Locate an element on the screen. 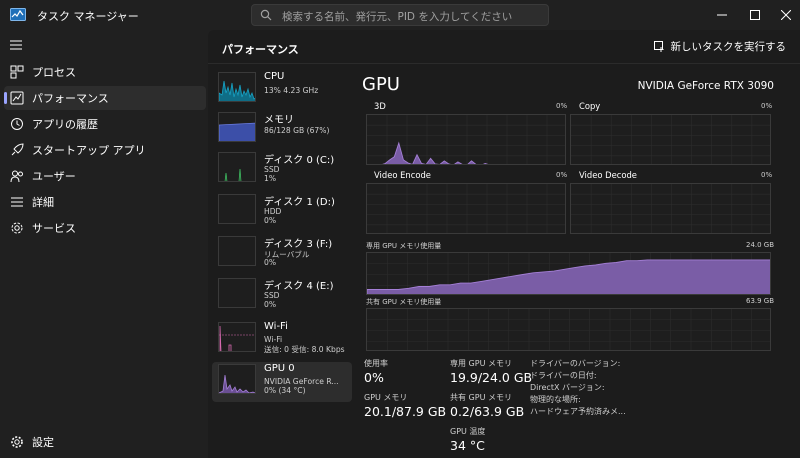 Image resolution: width=800 pixels, height=458 pixels. shared-memory-graph is located at coordinates (568, 329).